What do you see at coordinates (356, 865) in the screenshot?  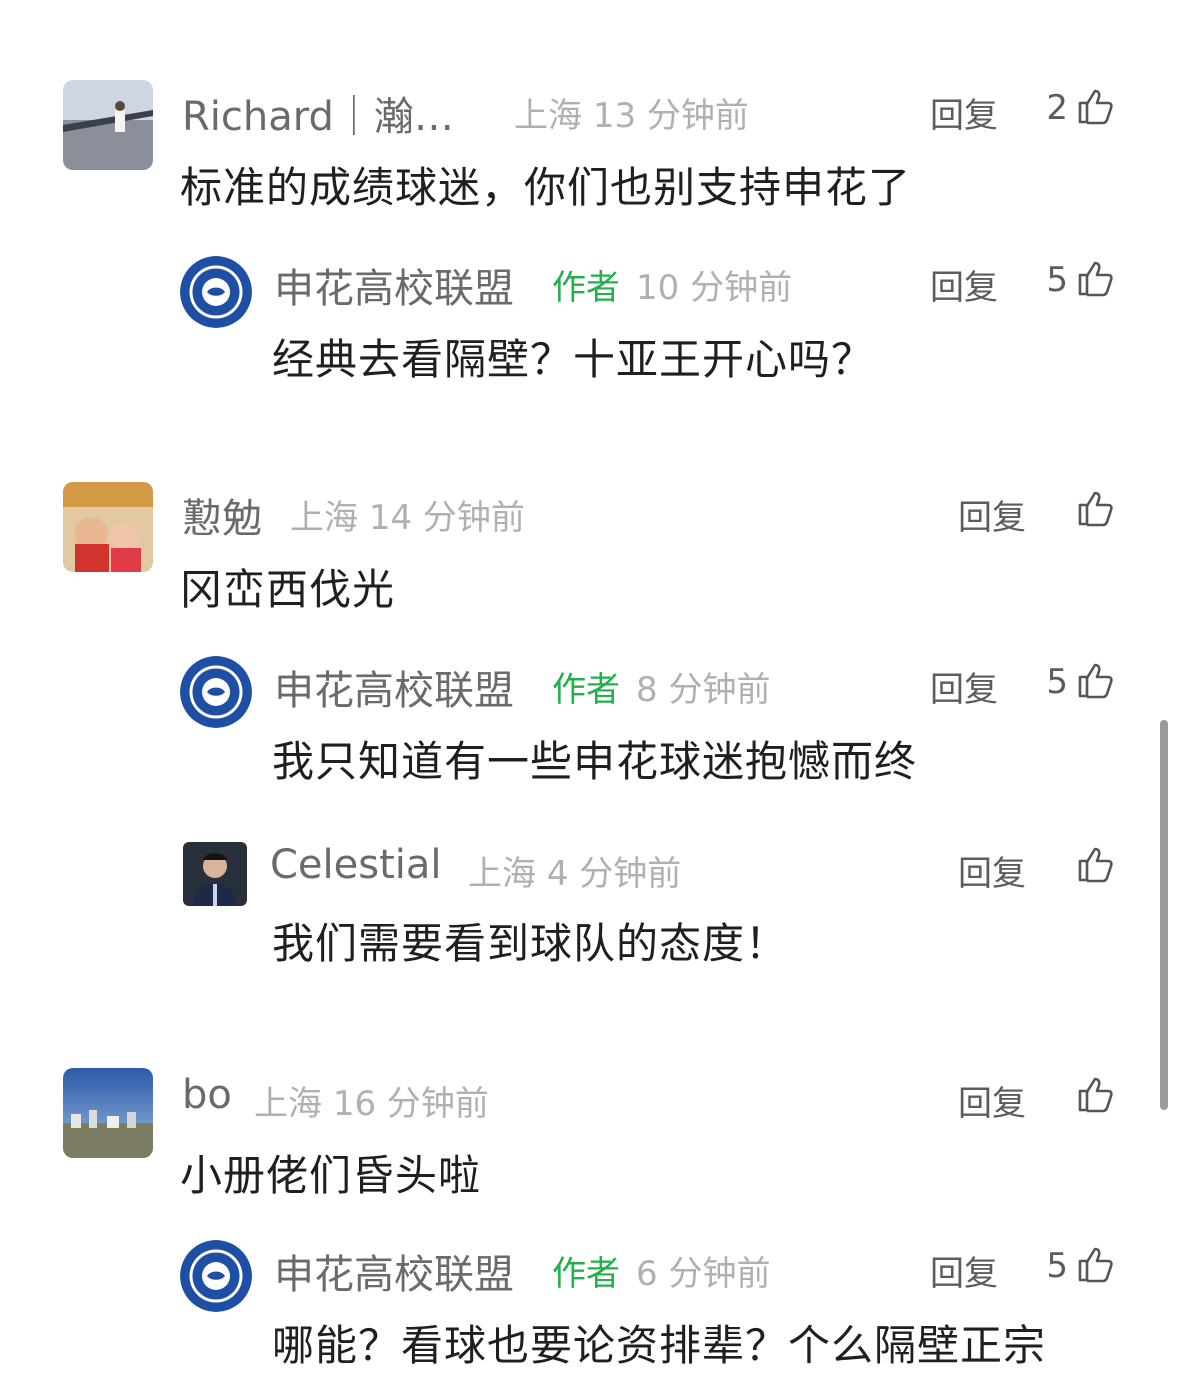 I see `comment-author: Celestial` at bounding box center [356, 865].